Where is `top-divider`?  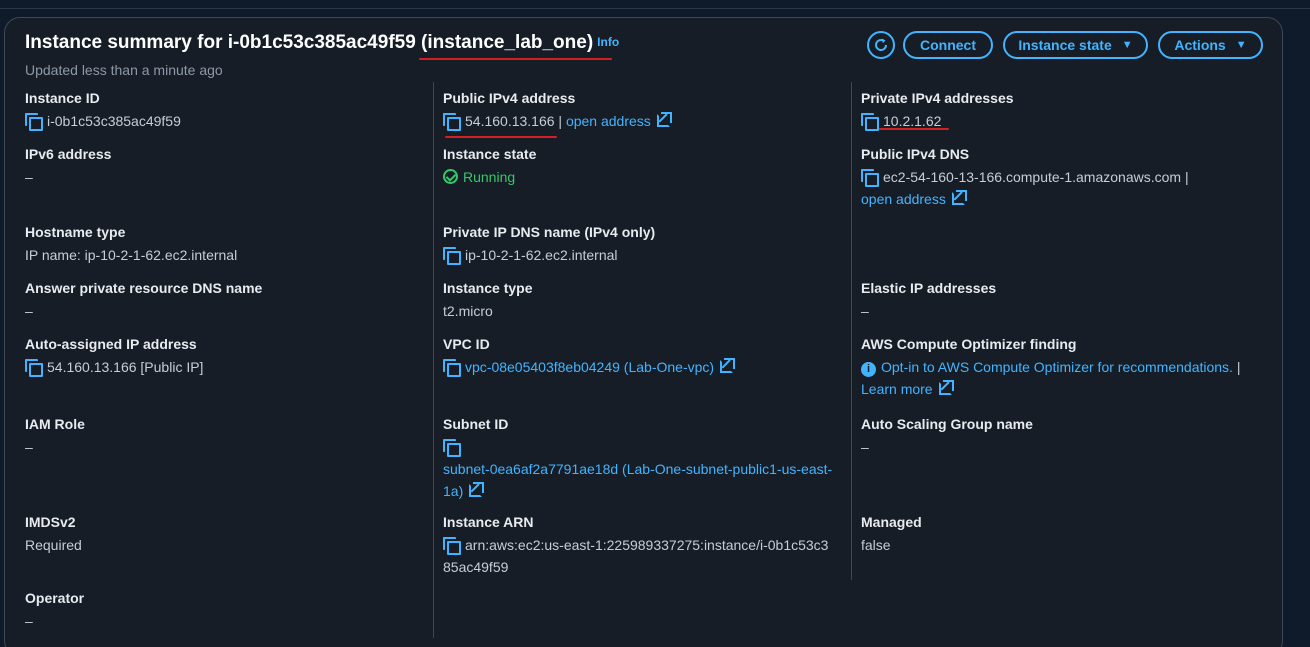 top-divider is located at coordinates (655, 8).